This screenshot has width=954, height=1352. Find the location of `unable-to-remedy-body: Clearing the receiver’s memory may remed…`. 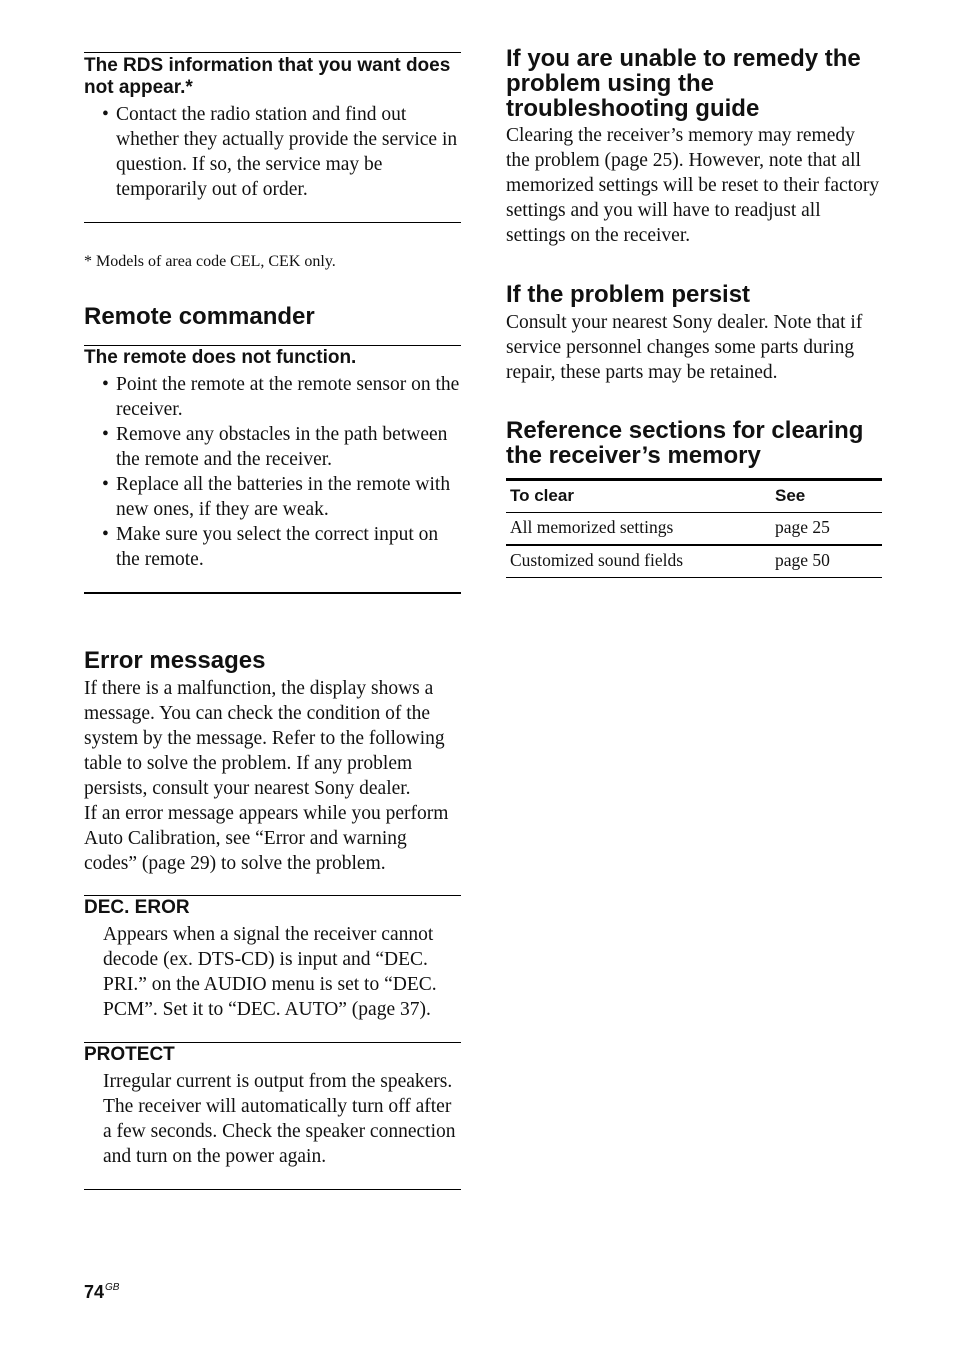

unable-to-remedy-body: Clearing the receiver’s memory may remed… is located at coordinates (693, 185).